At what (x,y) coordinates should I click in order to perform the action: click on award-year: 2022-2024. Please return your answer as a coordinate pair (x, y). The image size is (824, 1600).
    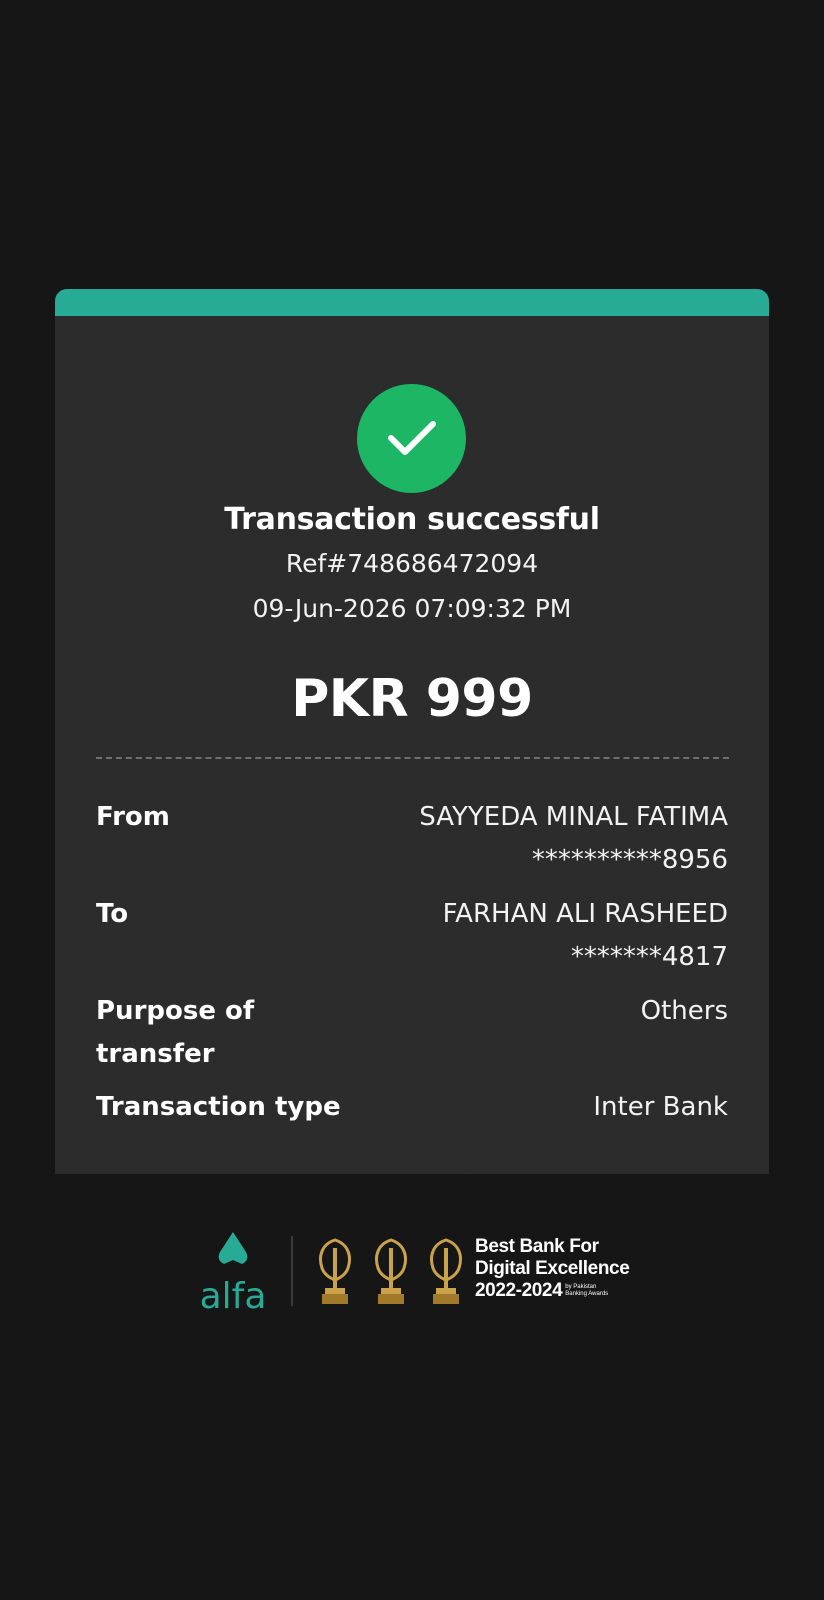
    Looking at the image, I should click on (519, 1290).